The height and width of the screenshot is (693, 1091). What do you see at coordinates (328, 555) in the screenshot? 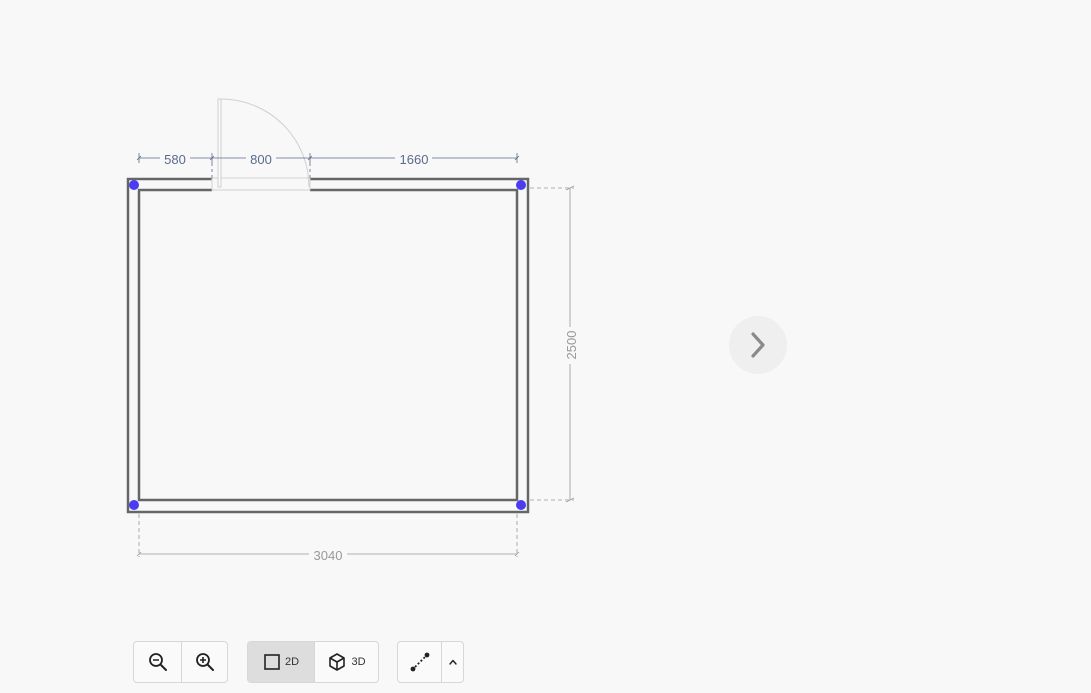
I see `dim-width: 3040` at bounding box center [328, 555].